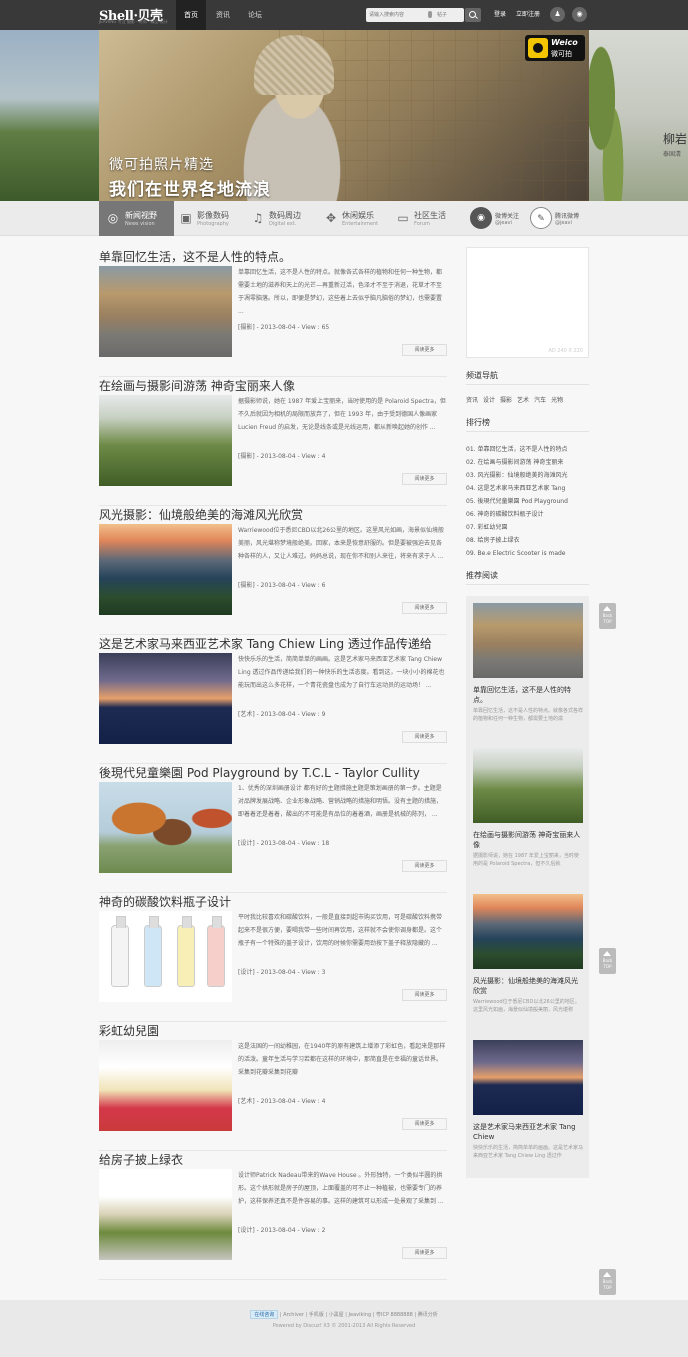 This screenshot has width=688, height=1357. What do you see at coordinates (609, 115) in the screenshot?
I see `leaf-graphic` at bounding box center [609, 115].